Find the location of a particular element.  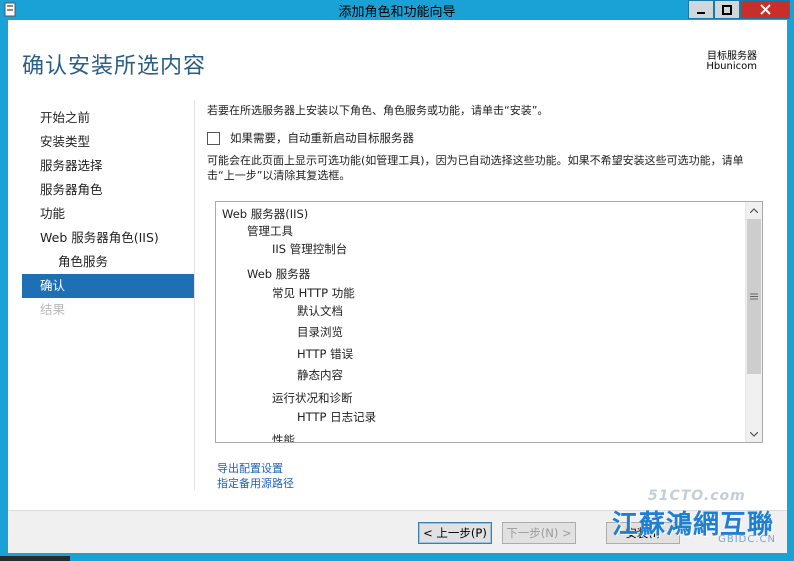

close-button is located at coordinates (765, 9).